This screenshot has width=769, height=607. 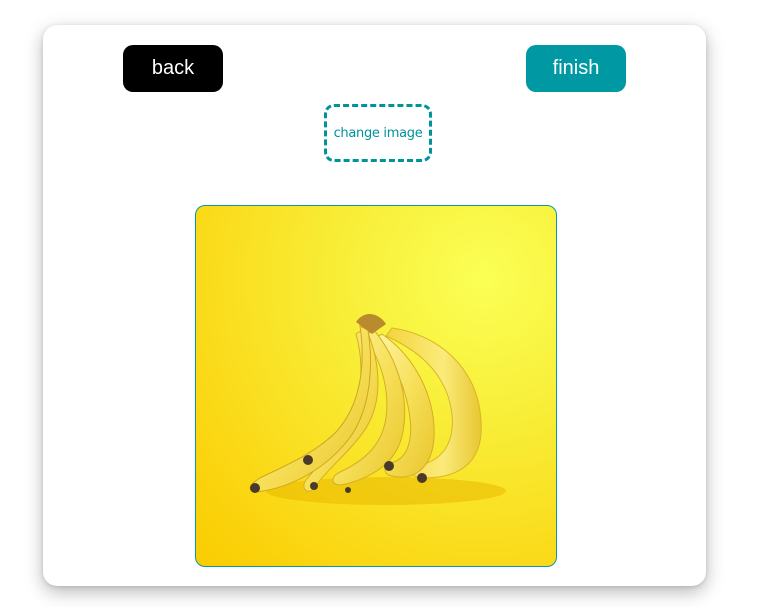 I want to click on banana-image, so click(x=377, y=409).